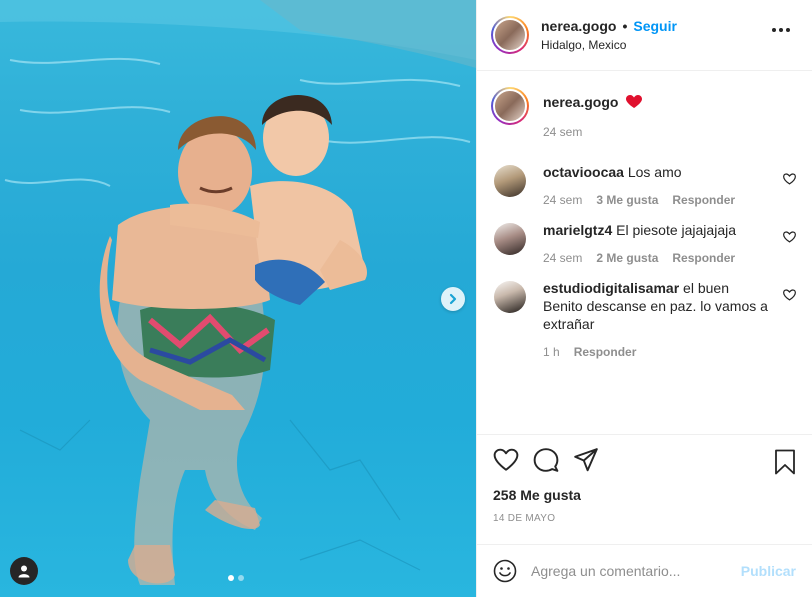 This screenshot has width=812, height=597. Describe the element at coordinates (524, 518) in the screenshot. I see `post-date: 14 DE MAYO` at that location.